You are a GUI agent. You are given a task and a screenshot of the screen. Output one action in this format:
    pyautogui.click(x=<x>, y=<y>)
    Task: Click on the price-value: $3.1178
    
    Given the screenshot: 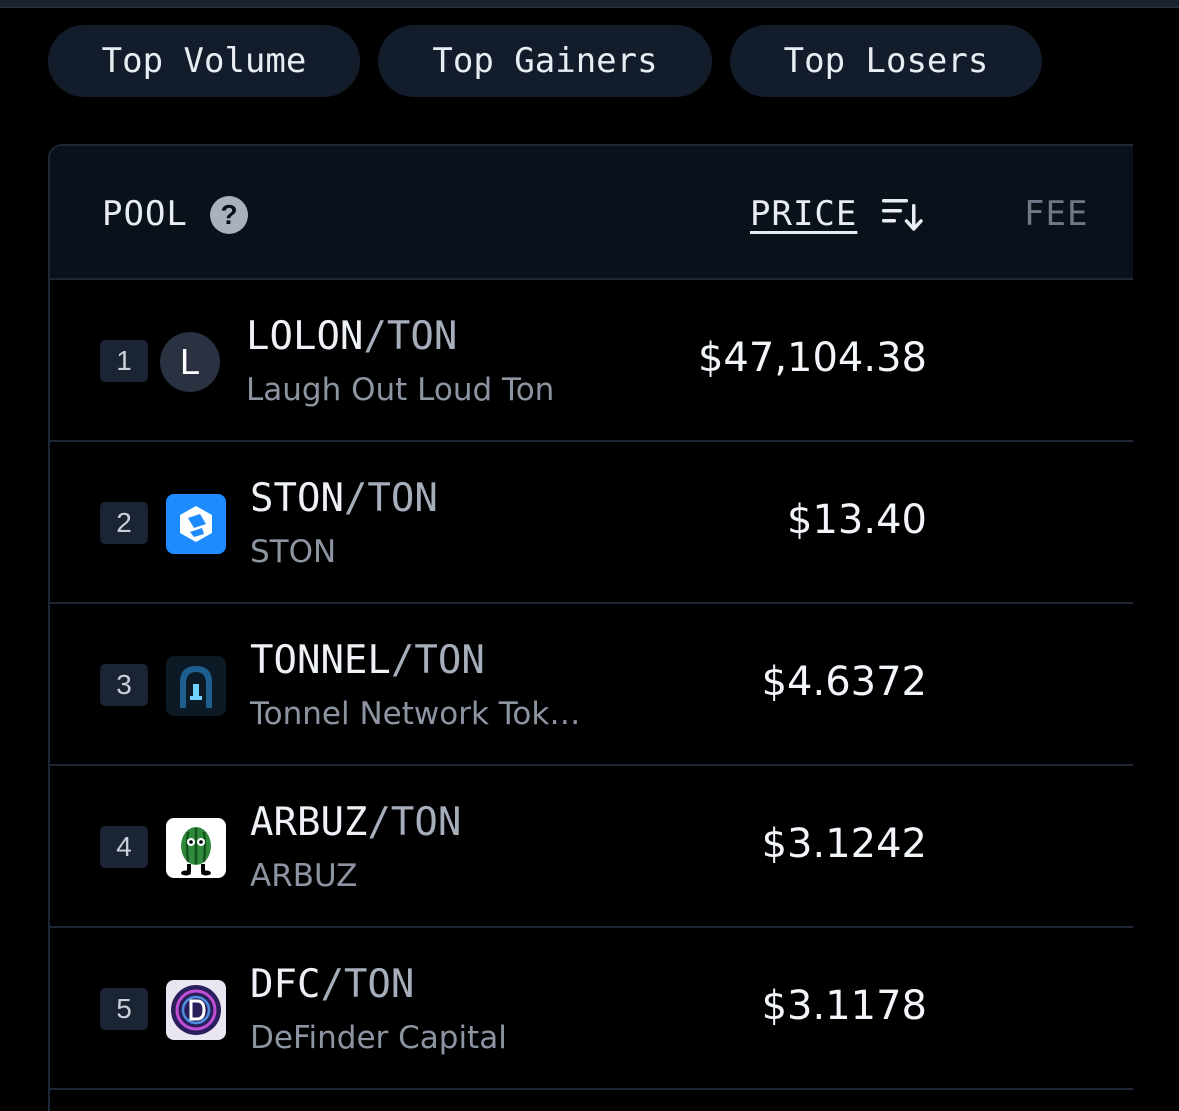 What is the action you would take?
    pyautogui.click(x=844, y=1006)
    